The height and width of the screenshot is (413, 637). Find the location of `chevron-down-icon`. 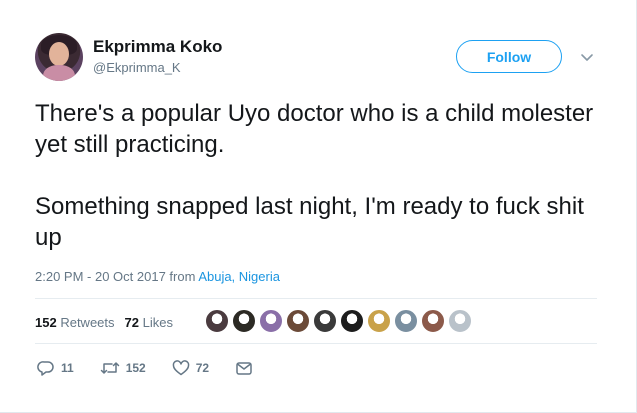

chevron-down-icon is located at coordinates (587, 57).